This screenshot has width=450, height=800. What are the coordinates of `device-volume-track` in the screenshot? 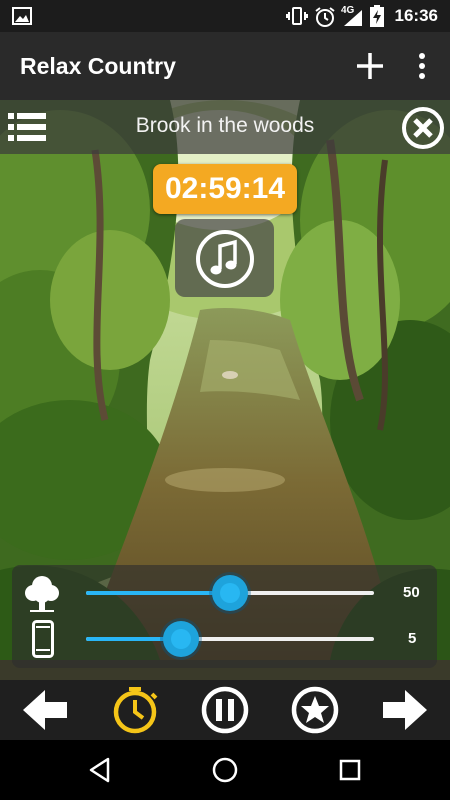 It's located at (230, 639).